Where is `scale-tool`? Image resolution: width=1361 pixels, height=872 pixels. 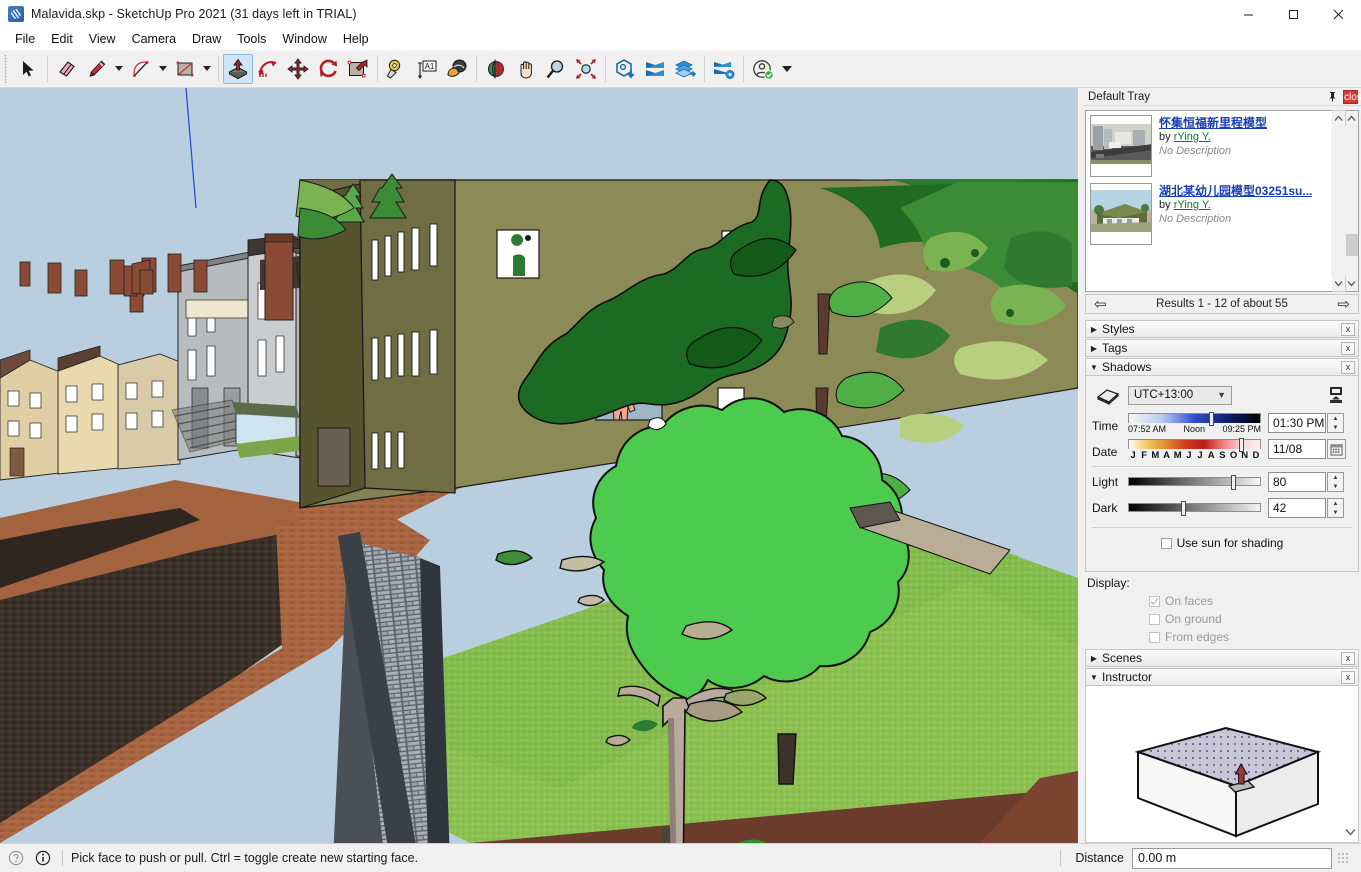
scale-tool is located at coordinates (358, 69).